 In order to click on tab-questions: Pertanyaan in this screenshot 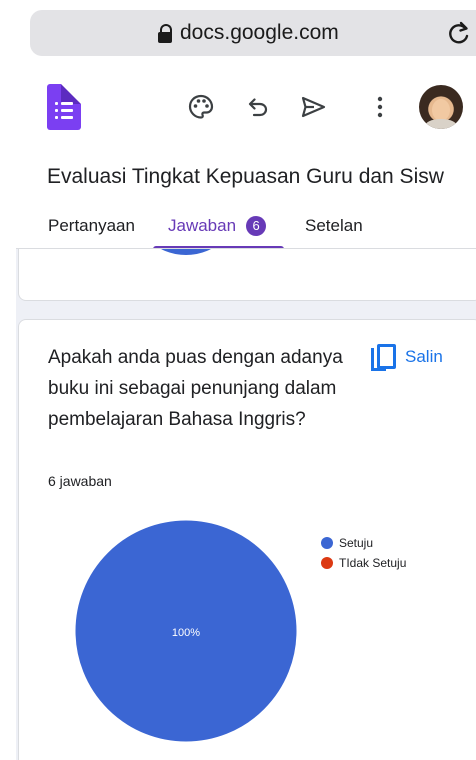, I will do `click(91, 226)`.